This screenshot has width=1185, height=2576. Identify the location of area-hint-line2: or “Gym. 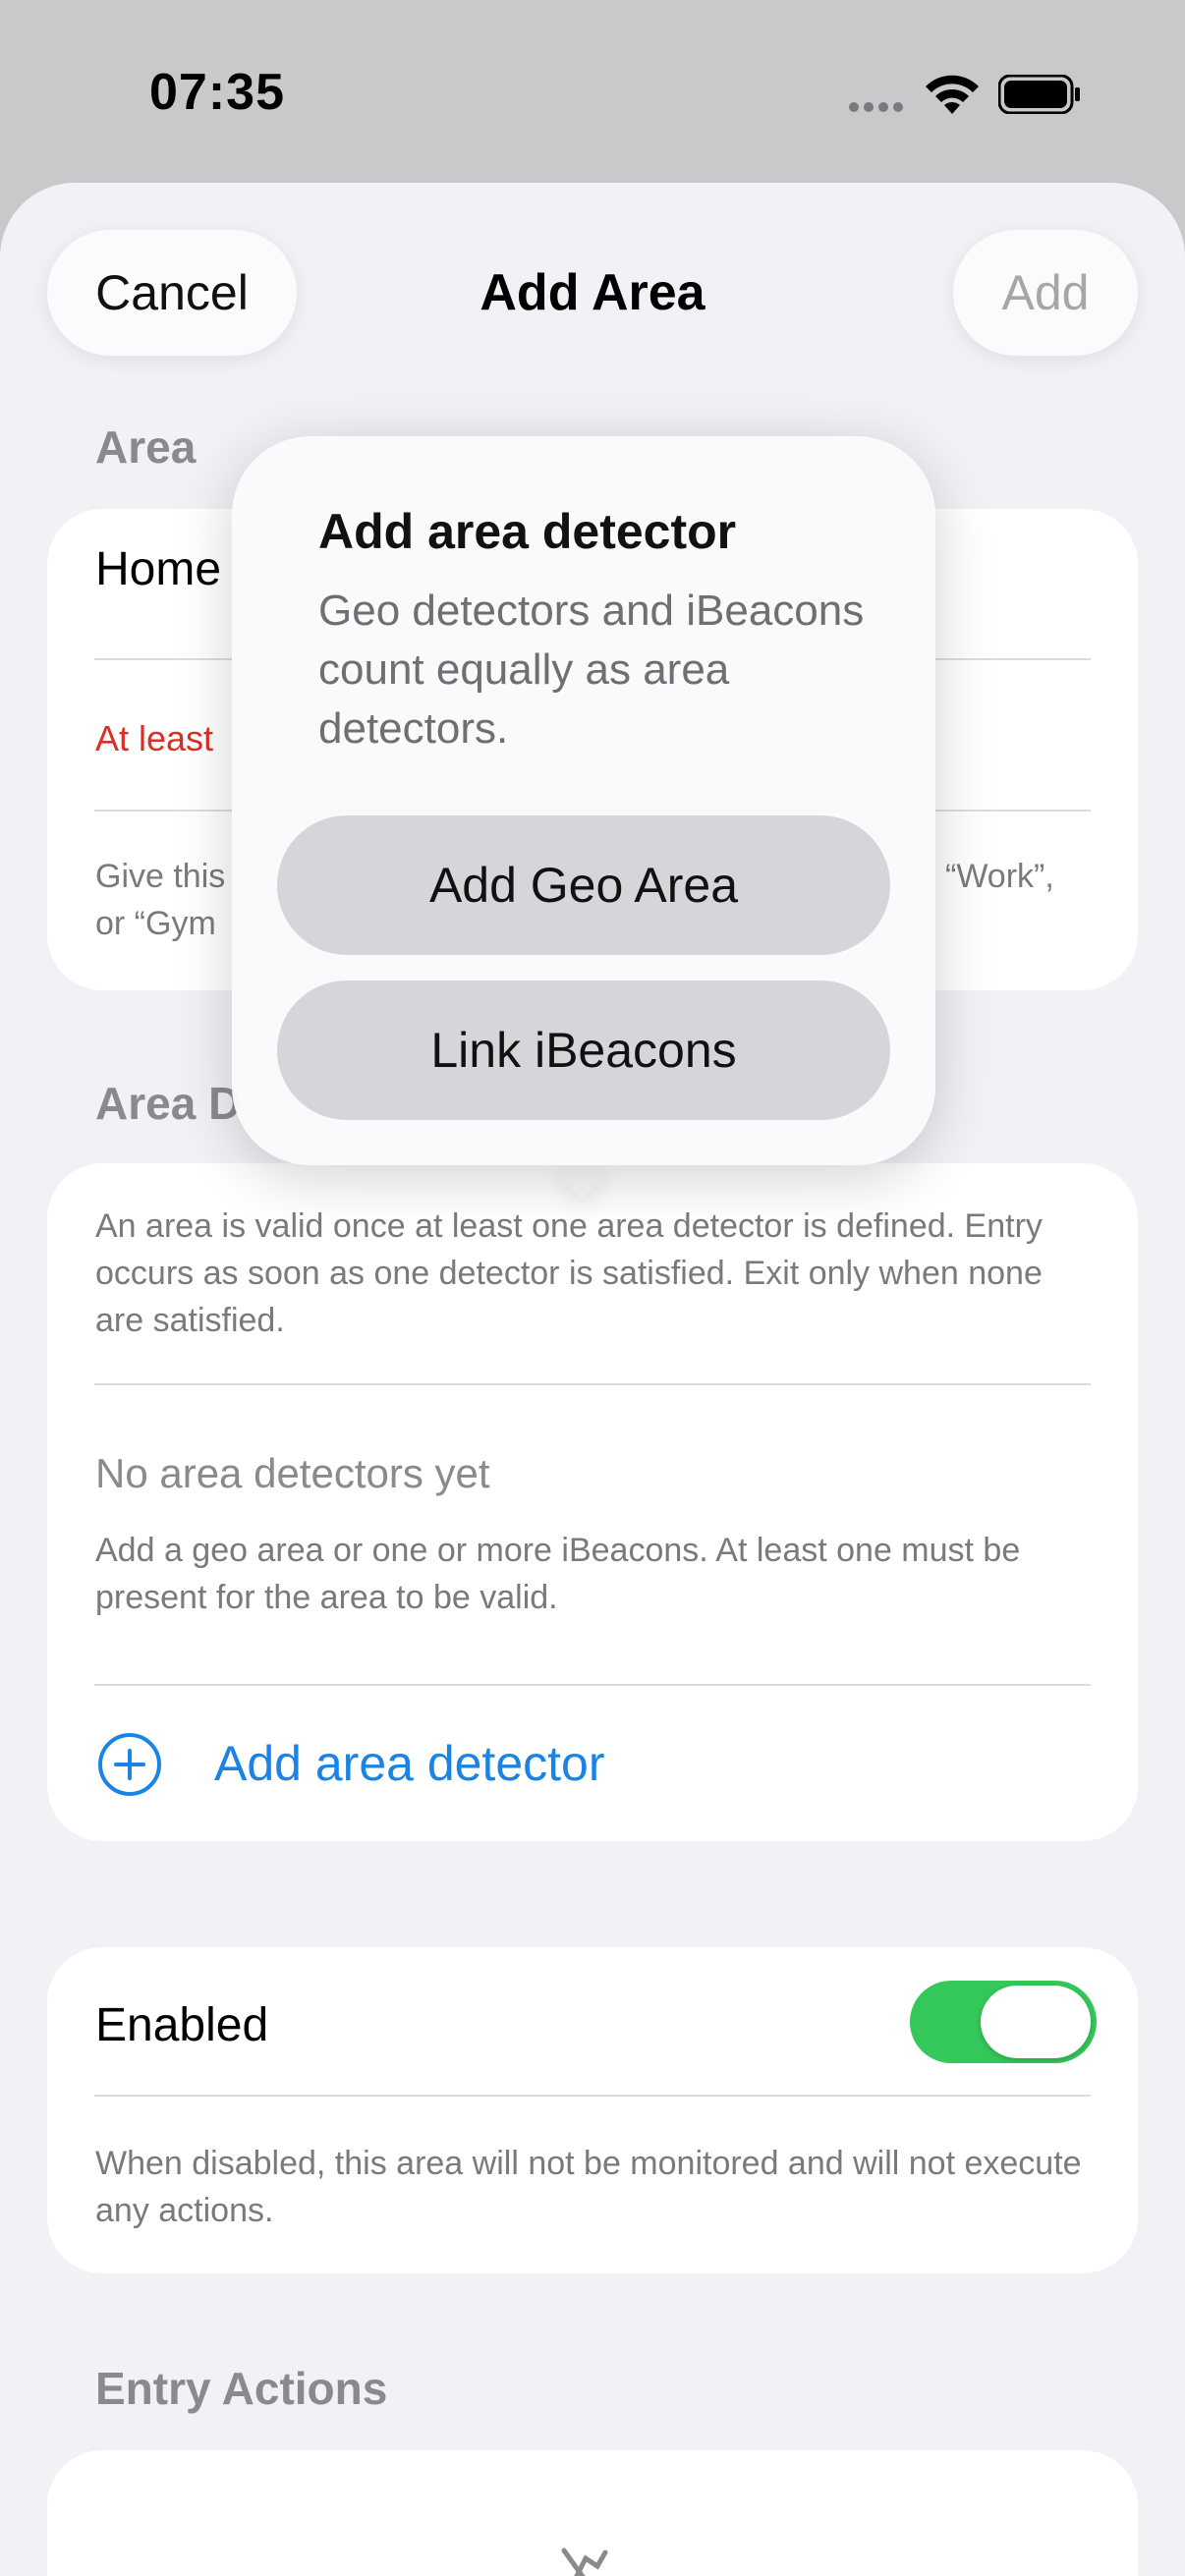
(155, 923).